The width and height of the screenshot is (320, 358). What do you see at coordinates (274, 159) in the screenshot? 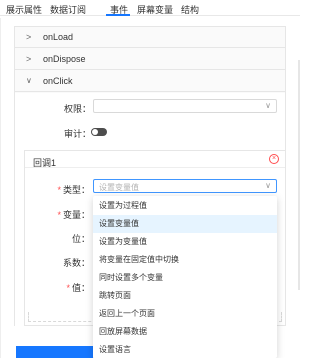
I see `close-icon: ×` at bounding box center [274, 159].